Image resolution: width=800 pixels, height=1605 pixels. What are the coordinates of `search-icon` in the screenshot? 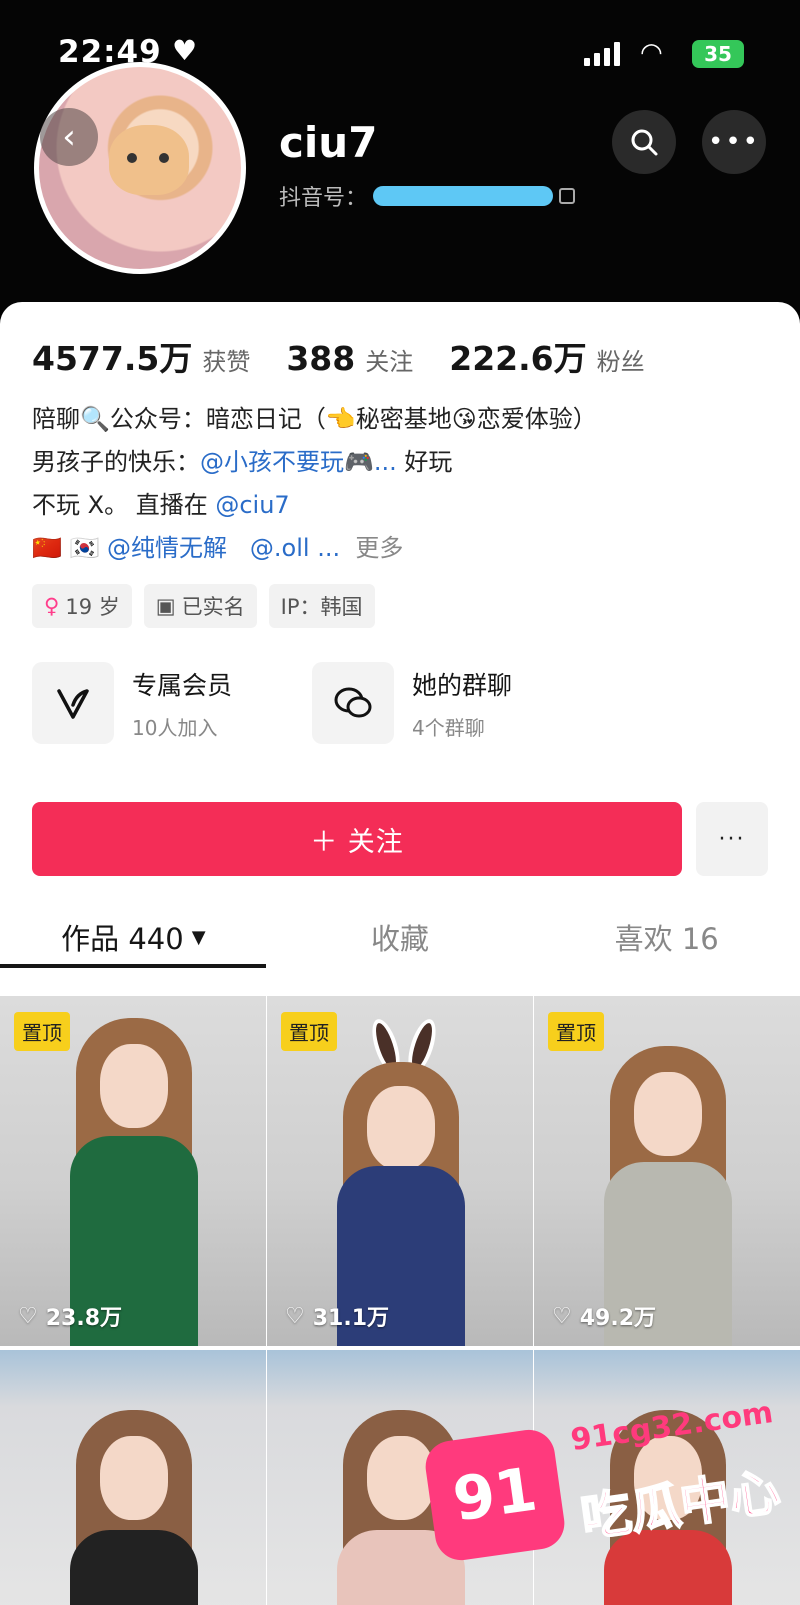 It's located at (644, 142).